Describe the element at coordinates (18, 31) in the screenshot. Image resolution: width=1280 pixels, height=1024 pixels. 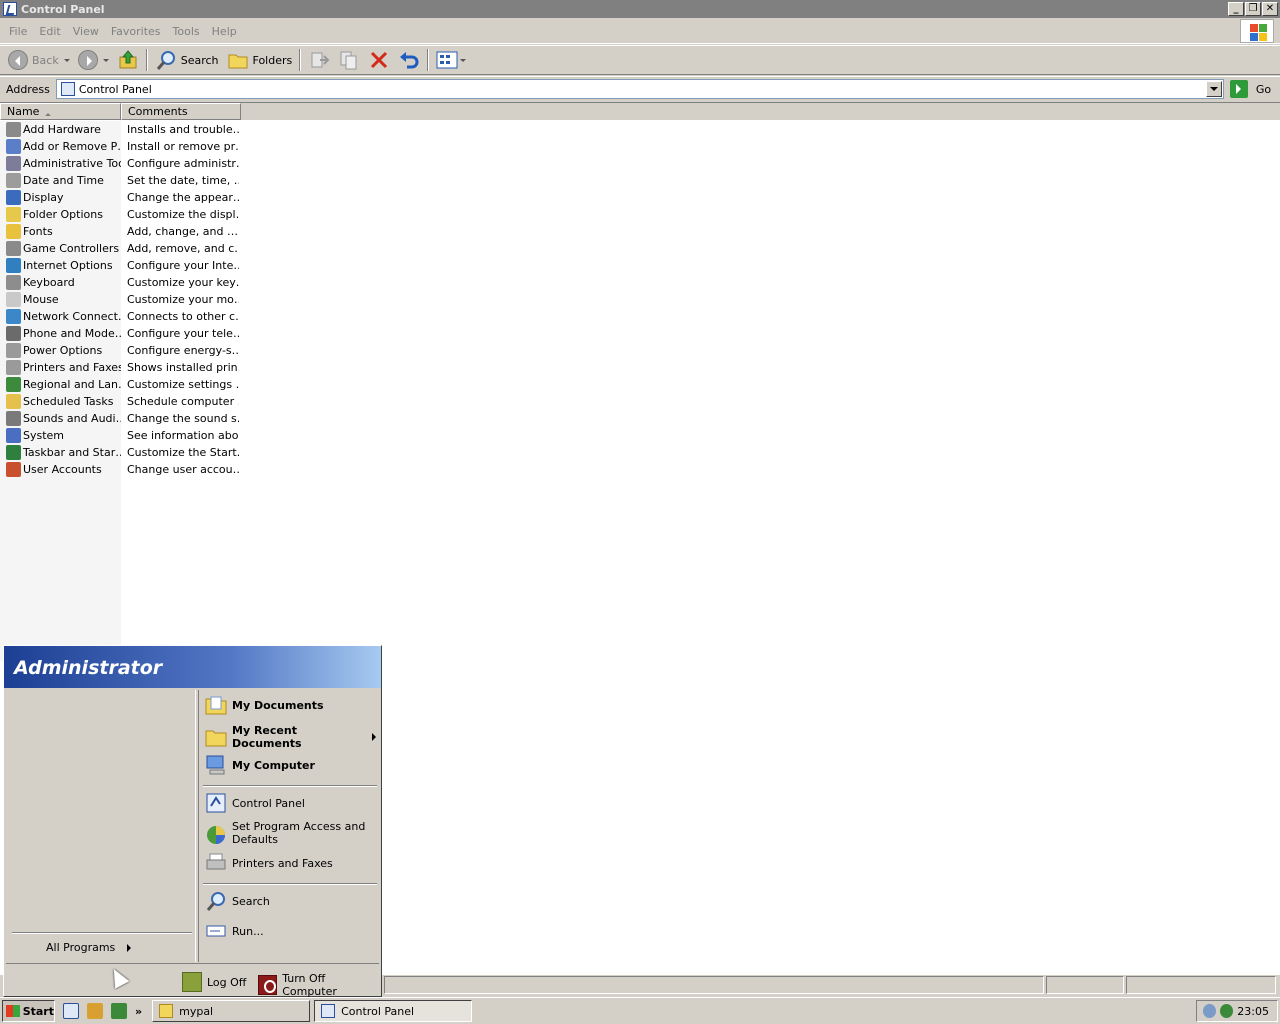
I see `menu-file: File` at that location.